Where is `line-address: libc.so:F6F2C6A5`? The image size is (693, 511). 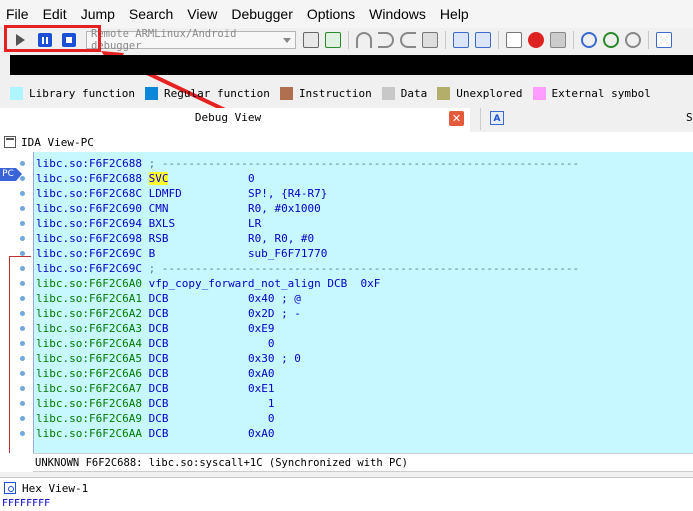 line-address: libc.so:F6F2C6A5 is located at coordinates (89, 358).